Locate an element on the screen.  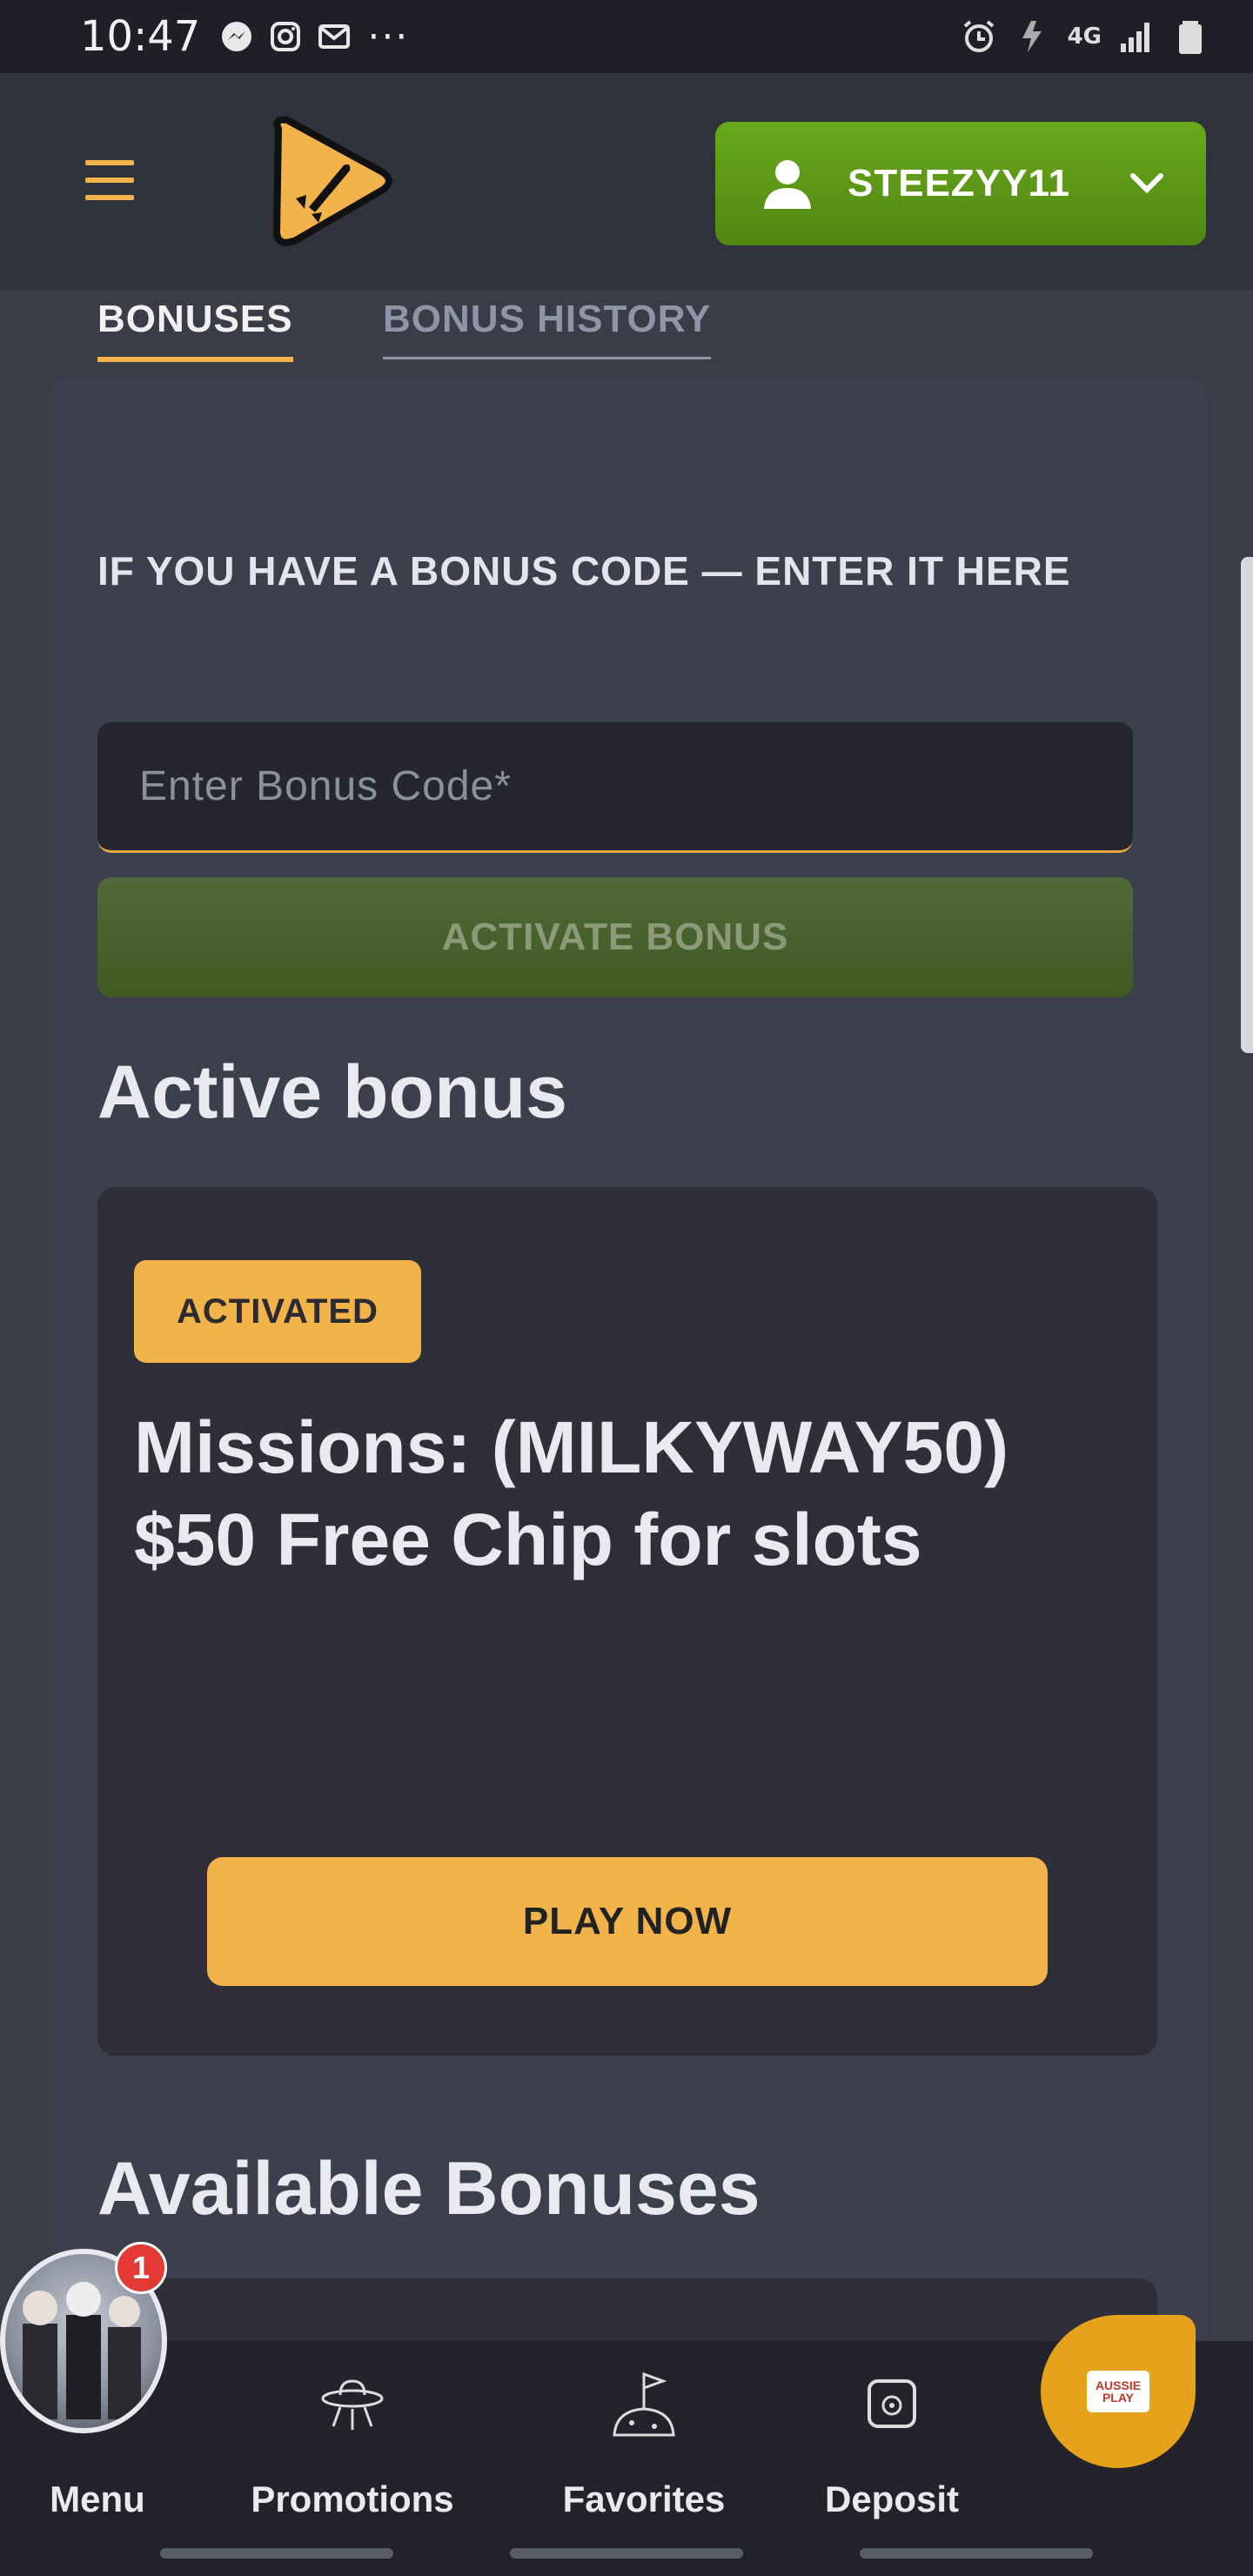
instagram-icon is located at coordinates (286, 37).